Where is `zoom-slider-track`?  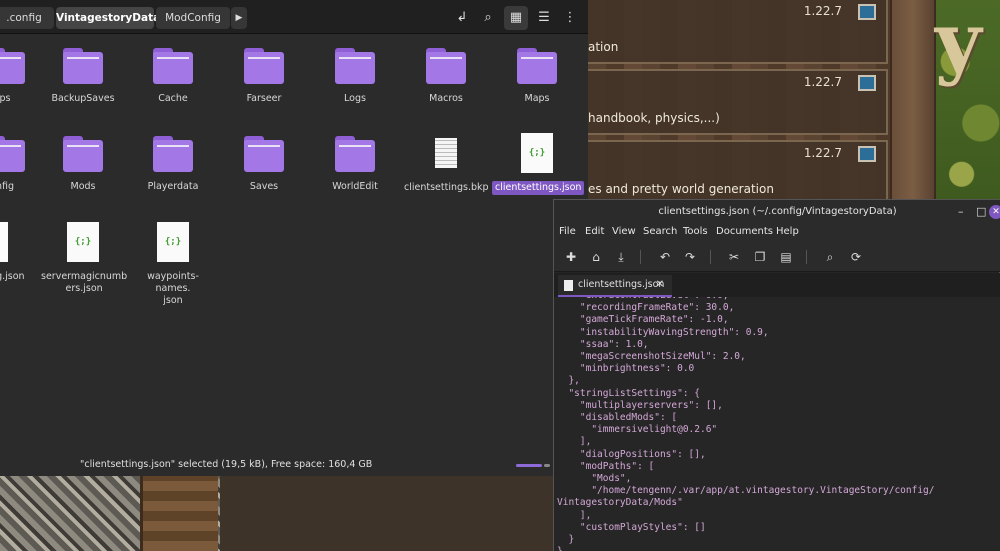
zoom-slider-track is located at coordinates (547, 465).